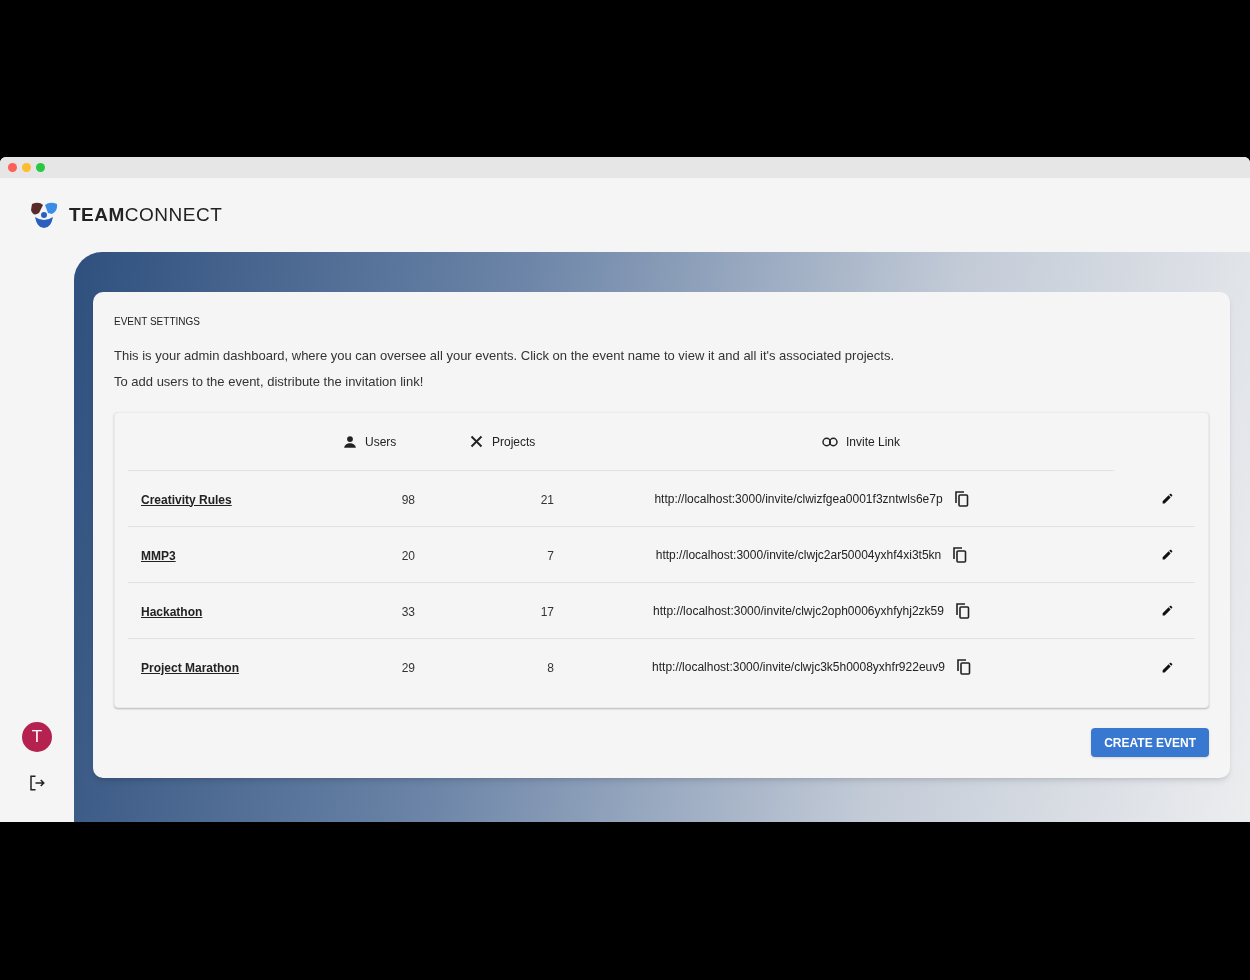 The image size is (1250, 980). I want to click on description-text: This is your admin dashboard, where you can oversee all your events. Click on the event name to view it and all it's associated projects., so click(504, 356).